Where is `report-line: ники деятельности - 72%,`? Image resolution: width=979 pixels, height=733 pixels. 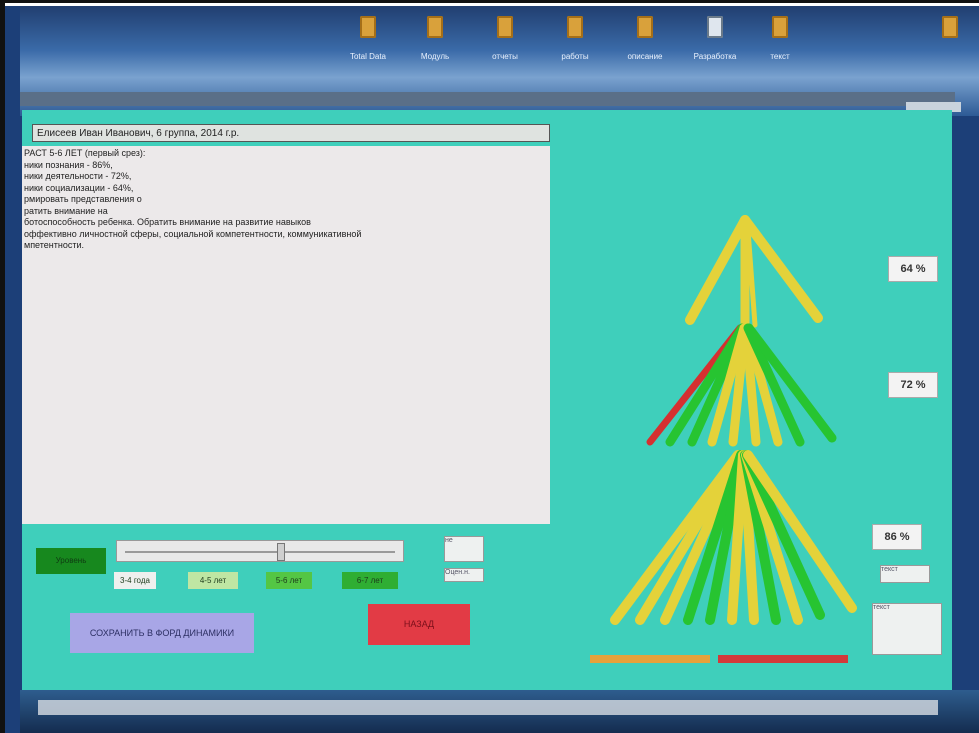
report-line: ники деятельности - 72%, is located at coordinates (78, 176).